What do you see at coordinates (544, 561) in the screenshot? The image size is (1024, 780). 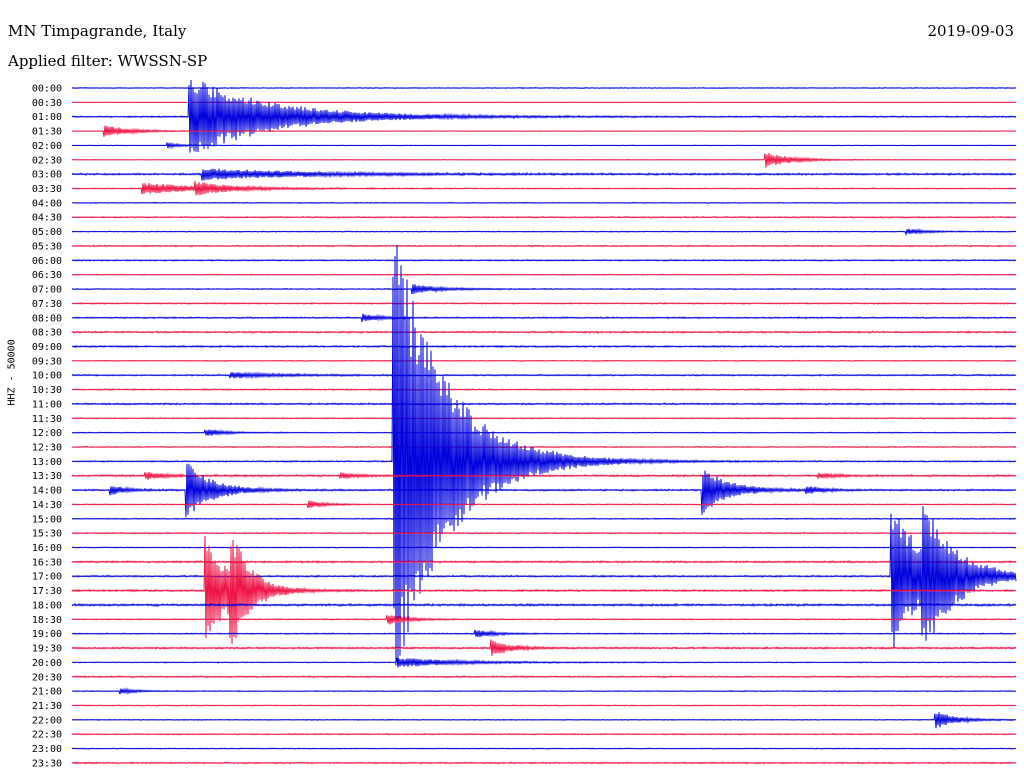 I see `trace-row-16:30` at bounding box center [544, 561].